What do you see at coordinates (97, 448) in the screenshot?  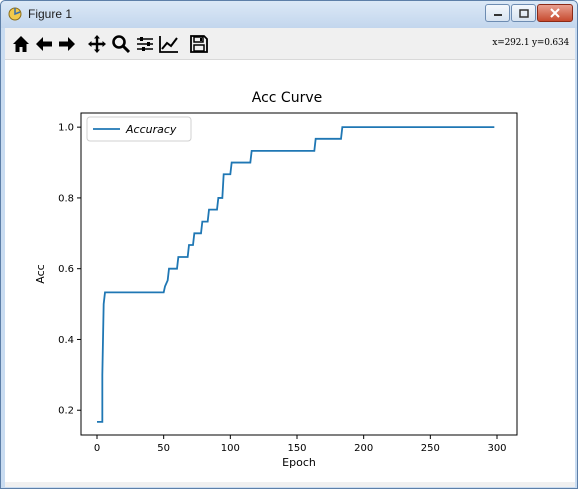 I see `x-tick-label: 0` at bounding box center [97, 448].